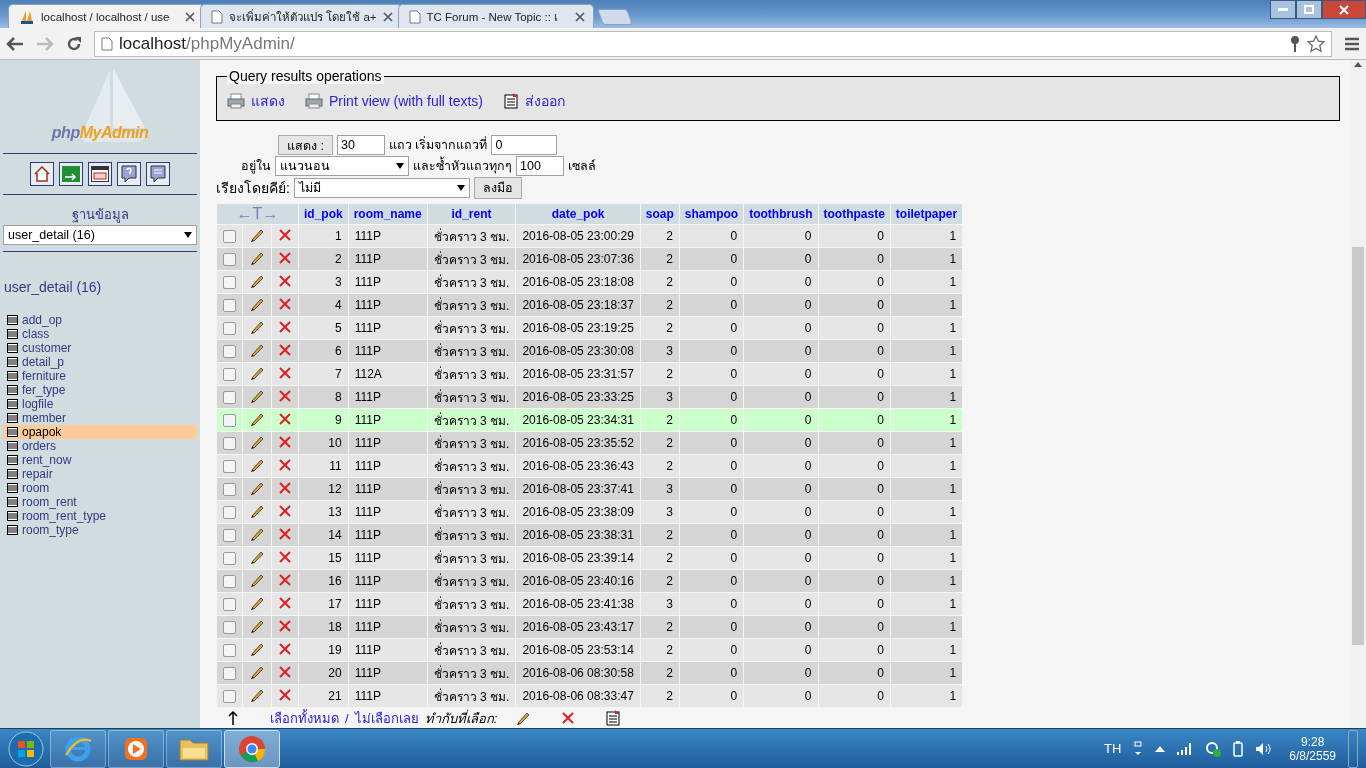 Image resolution: width=1366 pixels, height=768 pixels. I want to click on home-button, so click(42, 174).